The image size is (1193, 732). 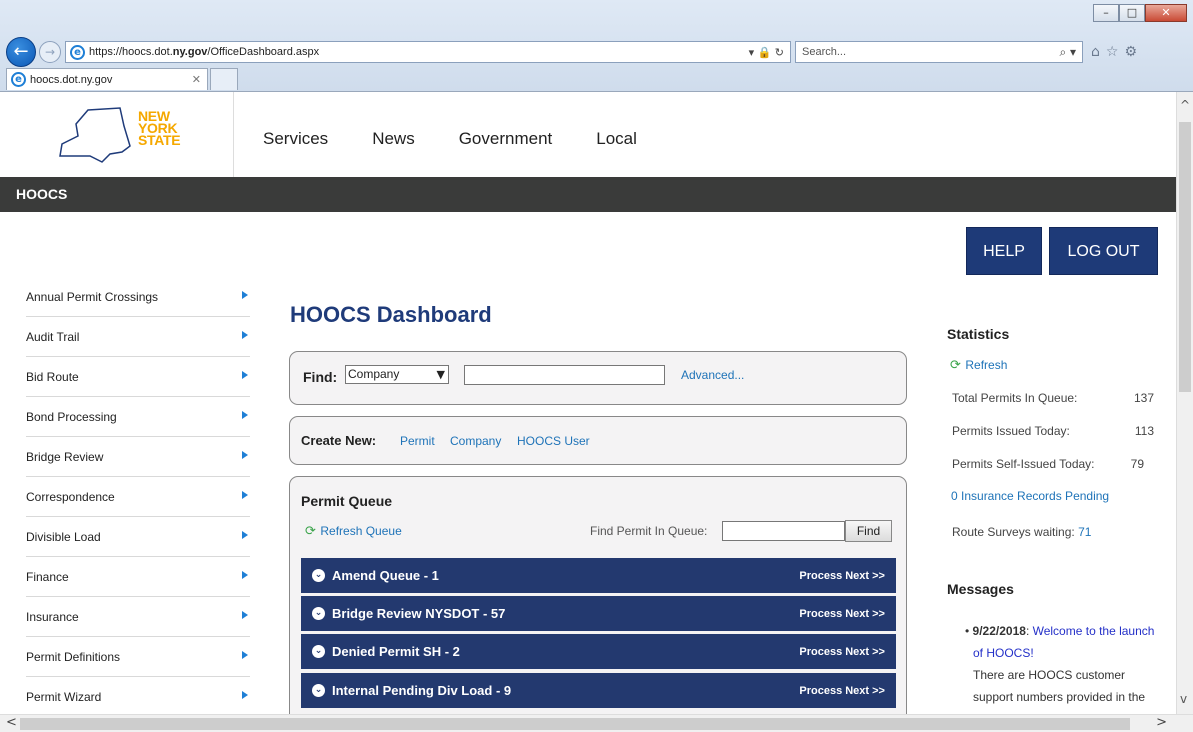 I want to click on address-tools-icons: ▾ 🔒 ↻, so click(x=766, y=52).